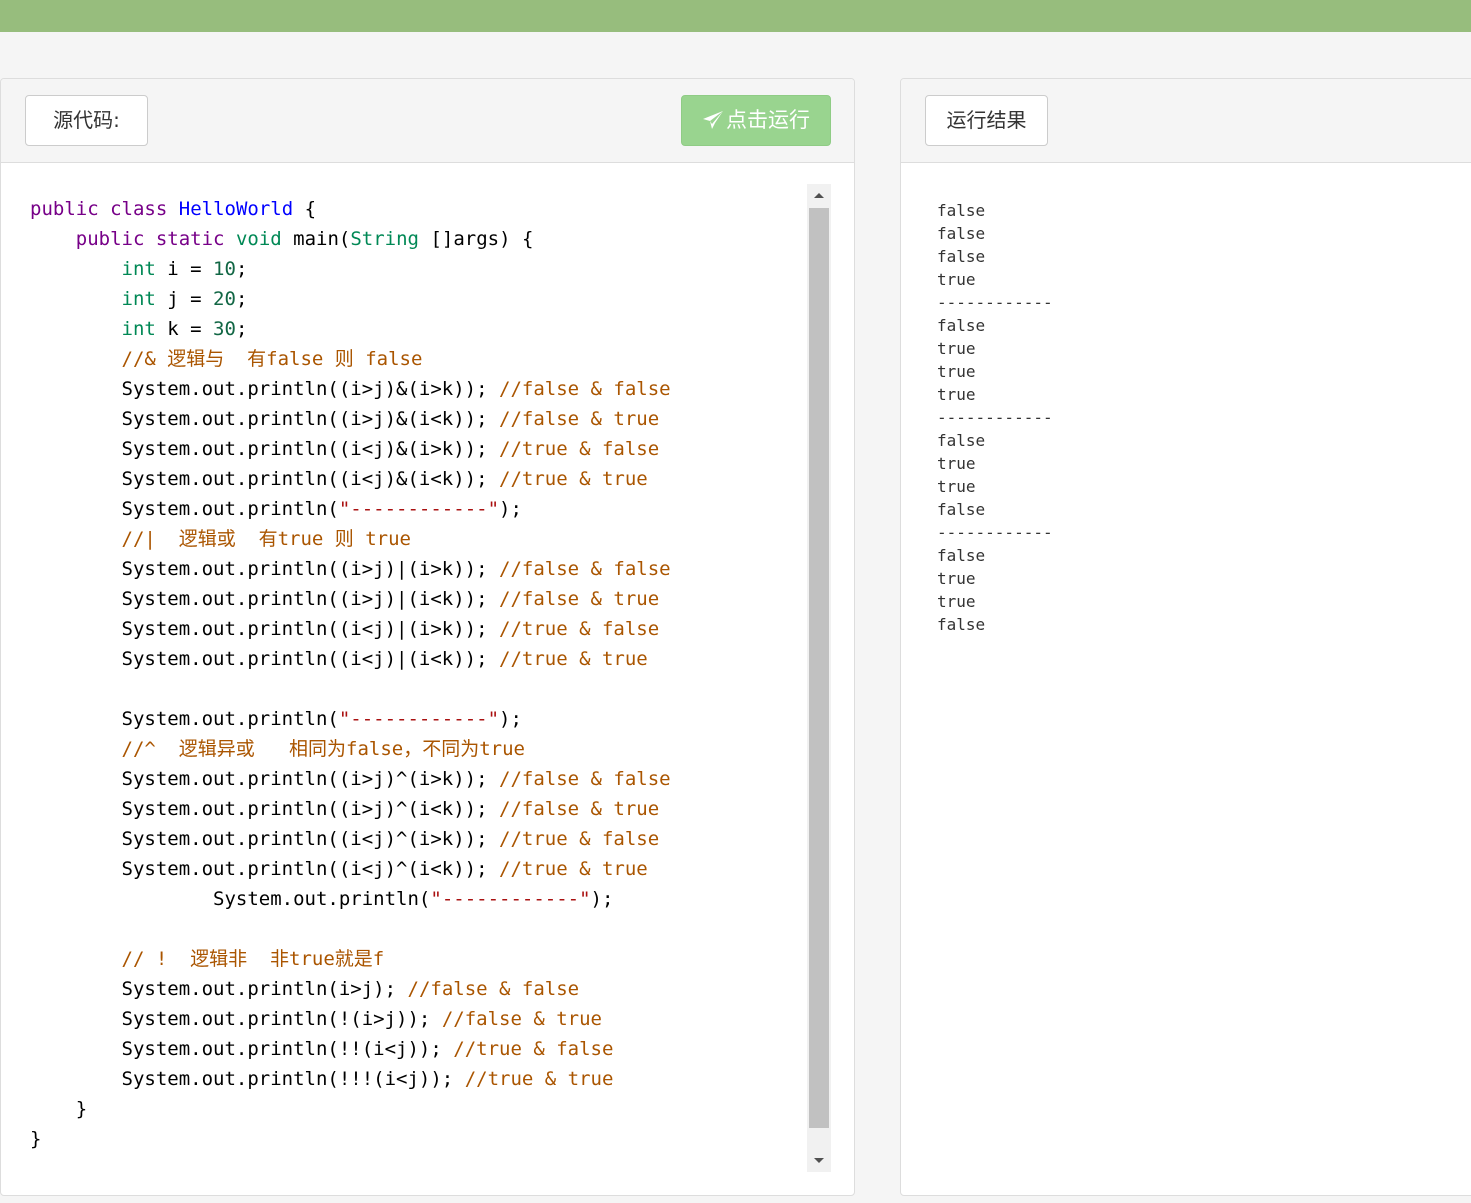  What do you see at coordinates (350, 299) in the screenshot?
I see `code-line: int j = 20;` at bounding box center [350, 299].